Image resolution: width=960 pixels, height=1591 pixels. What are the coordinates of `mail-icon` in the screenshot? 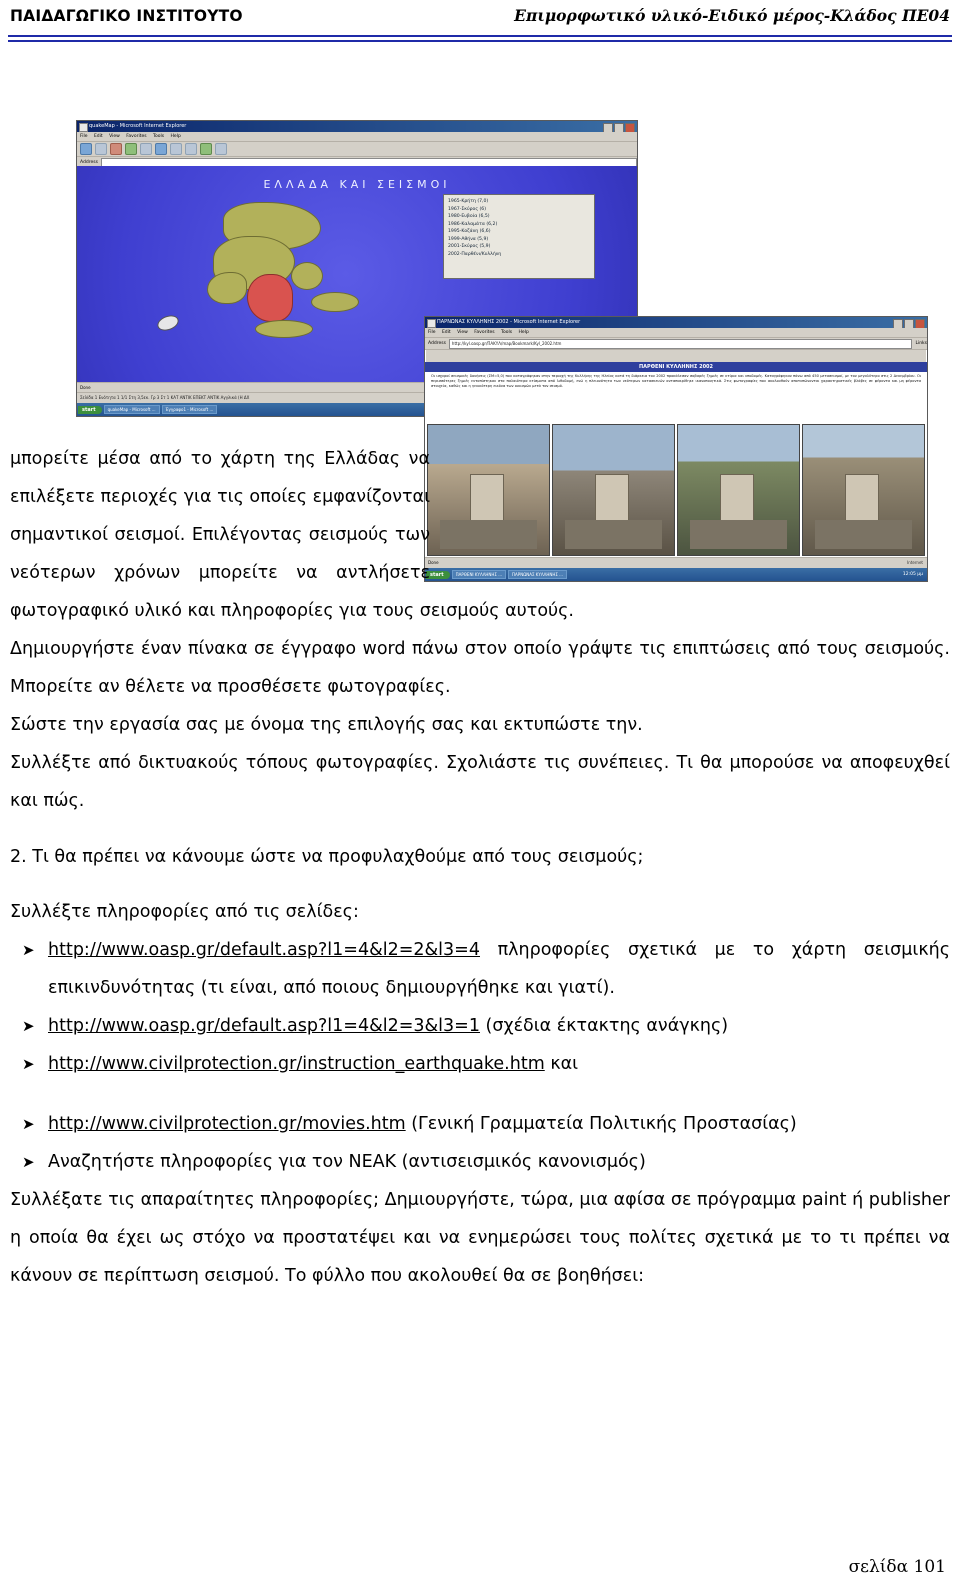 It's located at (206, 149).